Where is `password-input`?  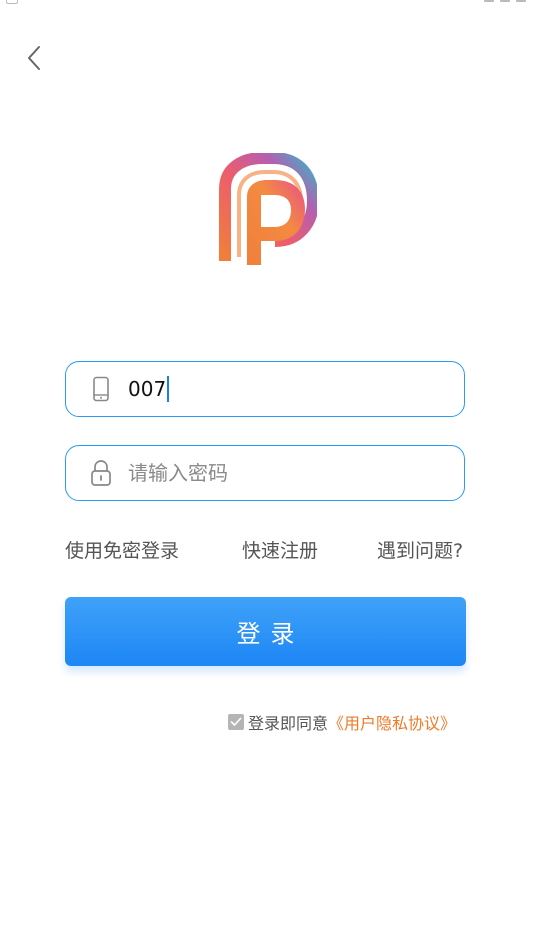 password-input is located at coordinates (288, 473).